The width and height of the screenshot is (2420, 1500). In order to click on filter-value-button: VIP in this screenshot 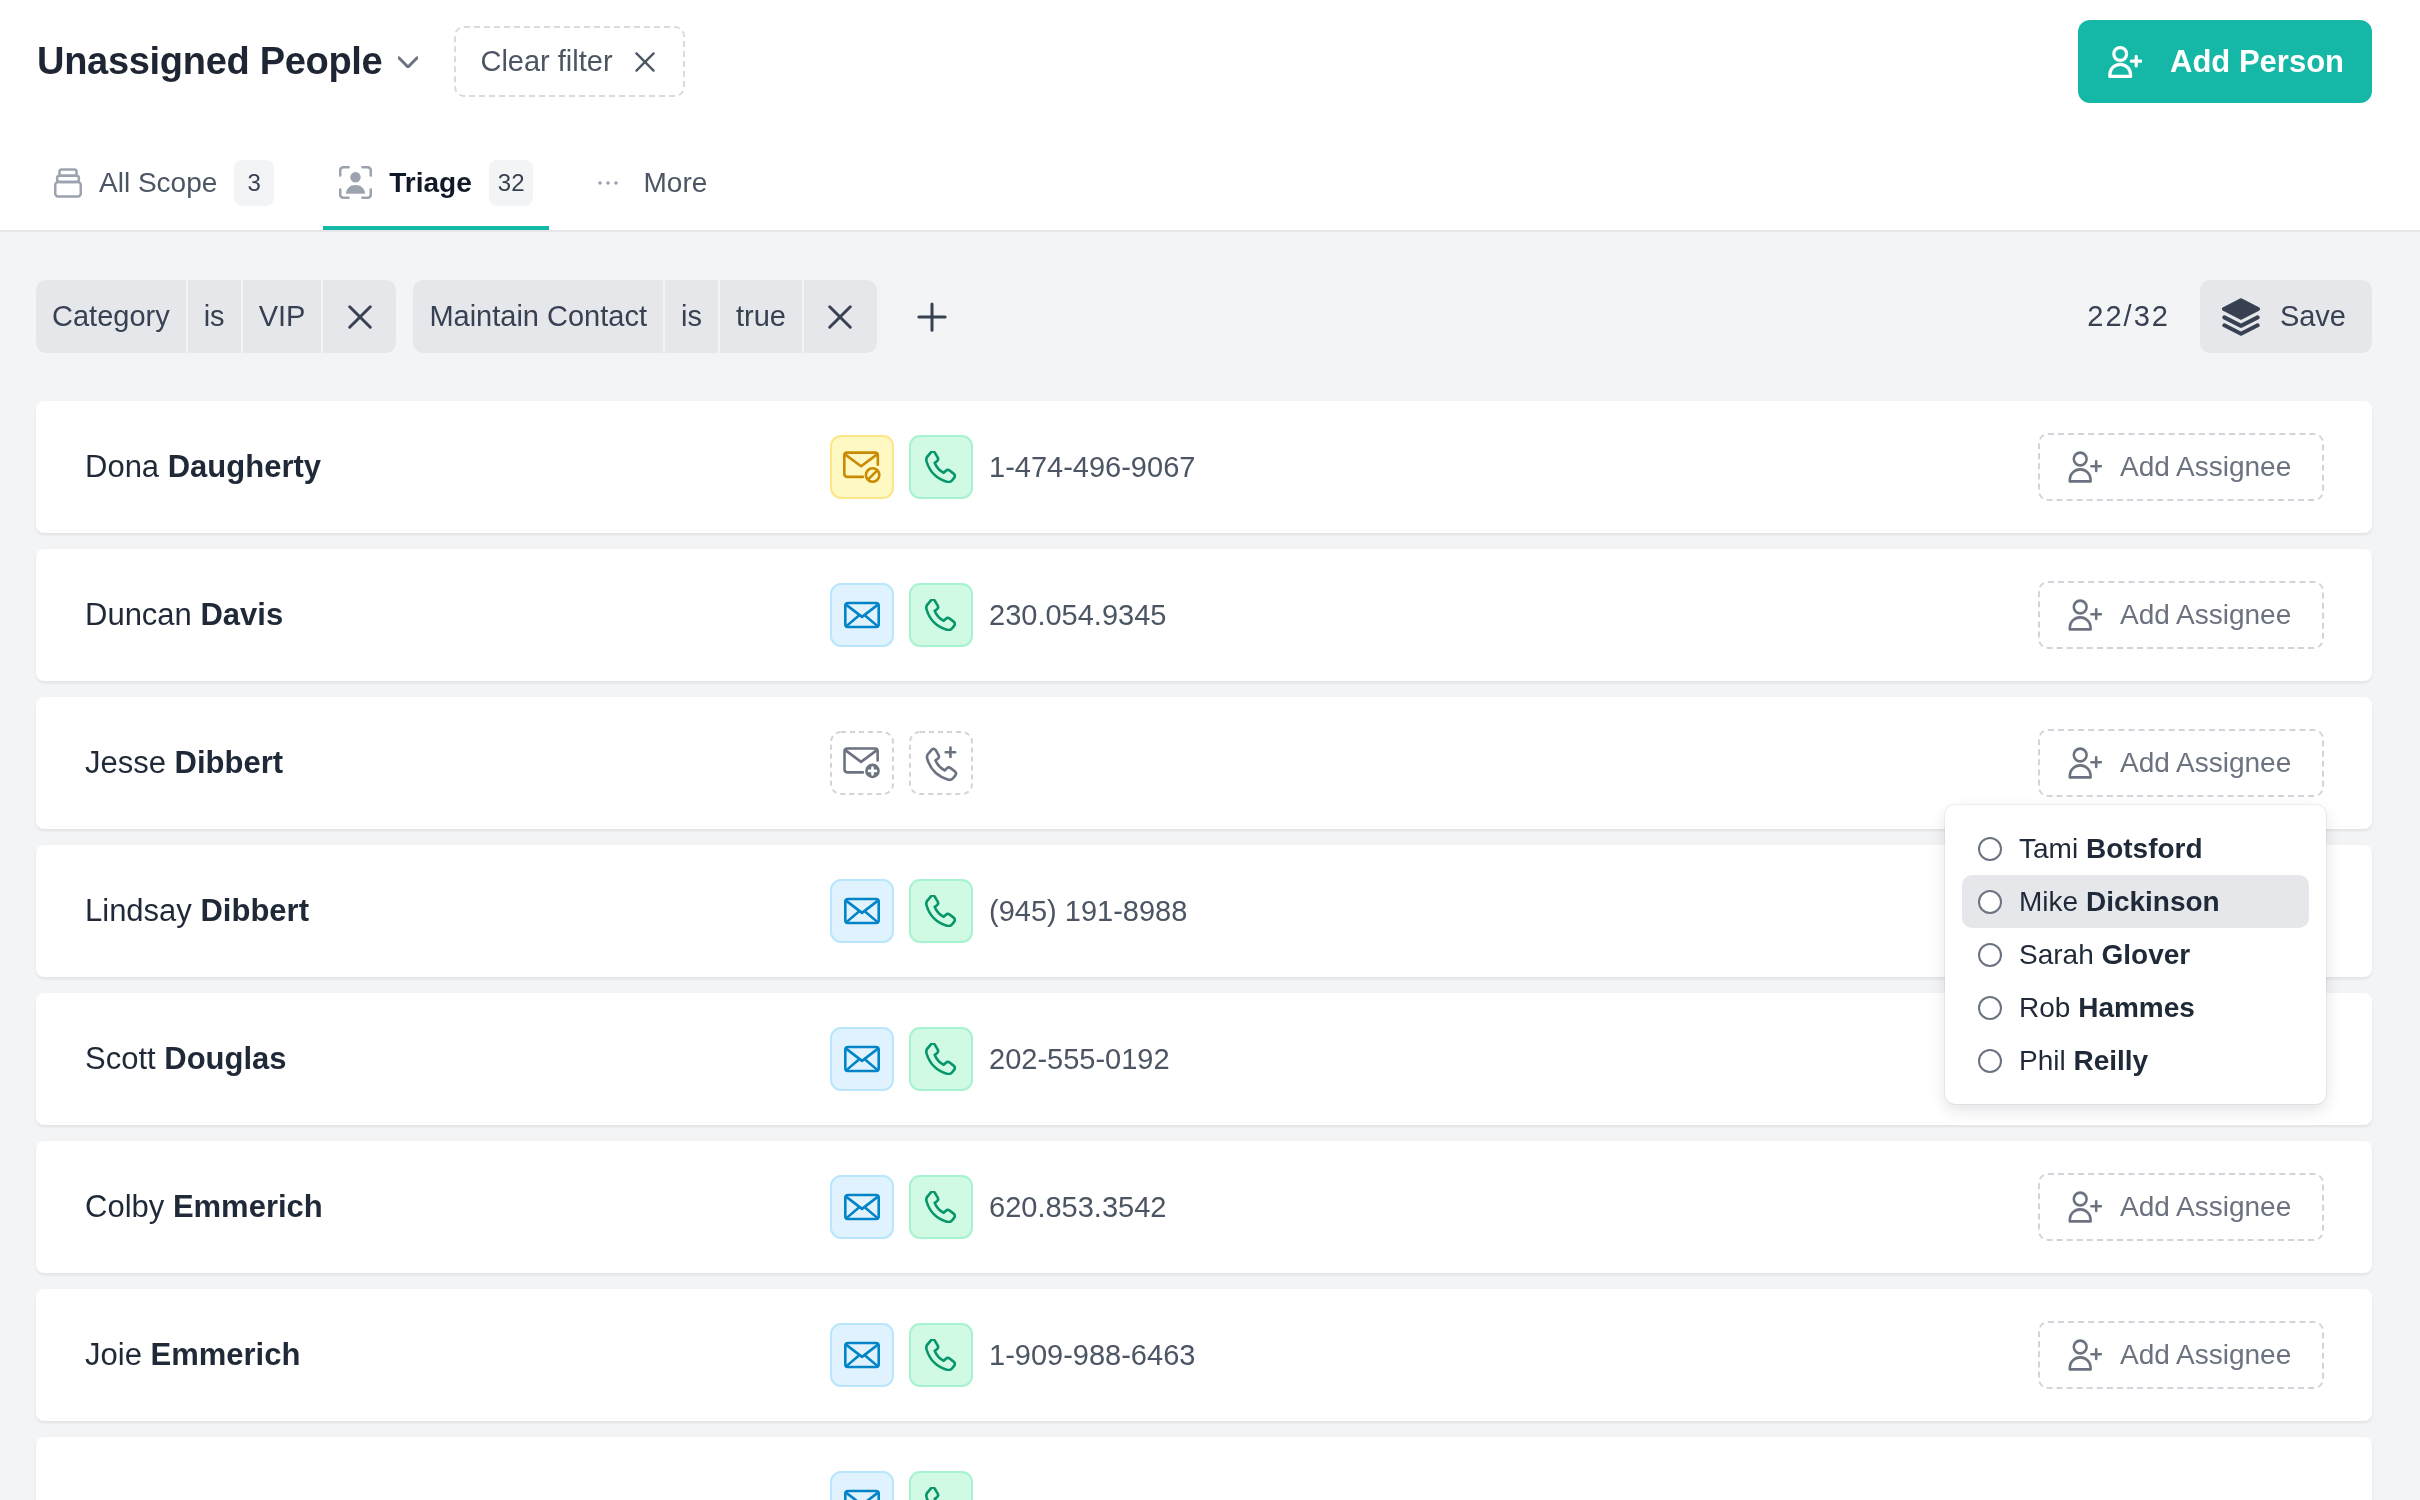, I will do `click(282, 316)`.